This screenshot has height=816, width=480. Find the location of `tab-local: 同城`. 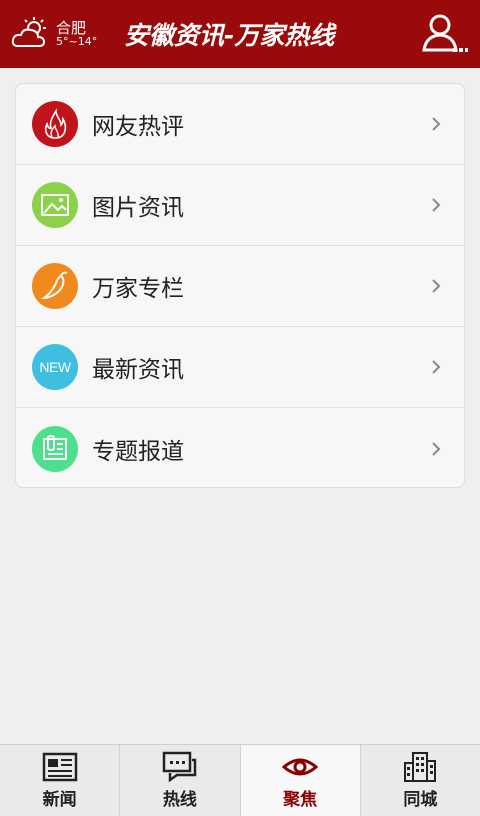

tab-local: 同城 is located at coordinates (420, 780).